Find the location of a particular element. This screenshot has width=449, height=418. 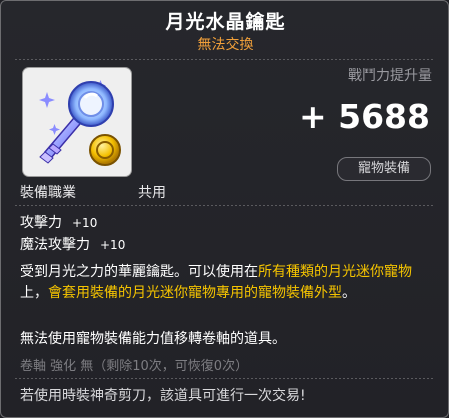

power-label: 戰鬥力提升量 is located at coordinates (390, 76).